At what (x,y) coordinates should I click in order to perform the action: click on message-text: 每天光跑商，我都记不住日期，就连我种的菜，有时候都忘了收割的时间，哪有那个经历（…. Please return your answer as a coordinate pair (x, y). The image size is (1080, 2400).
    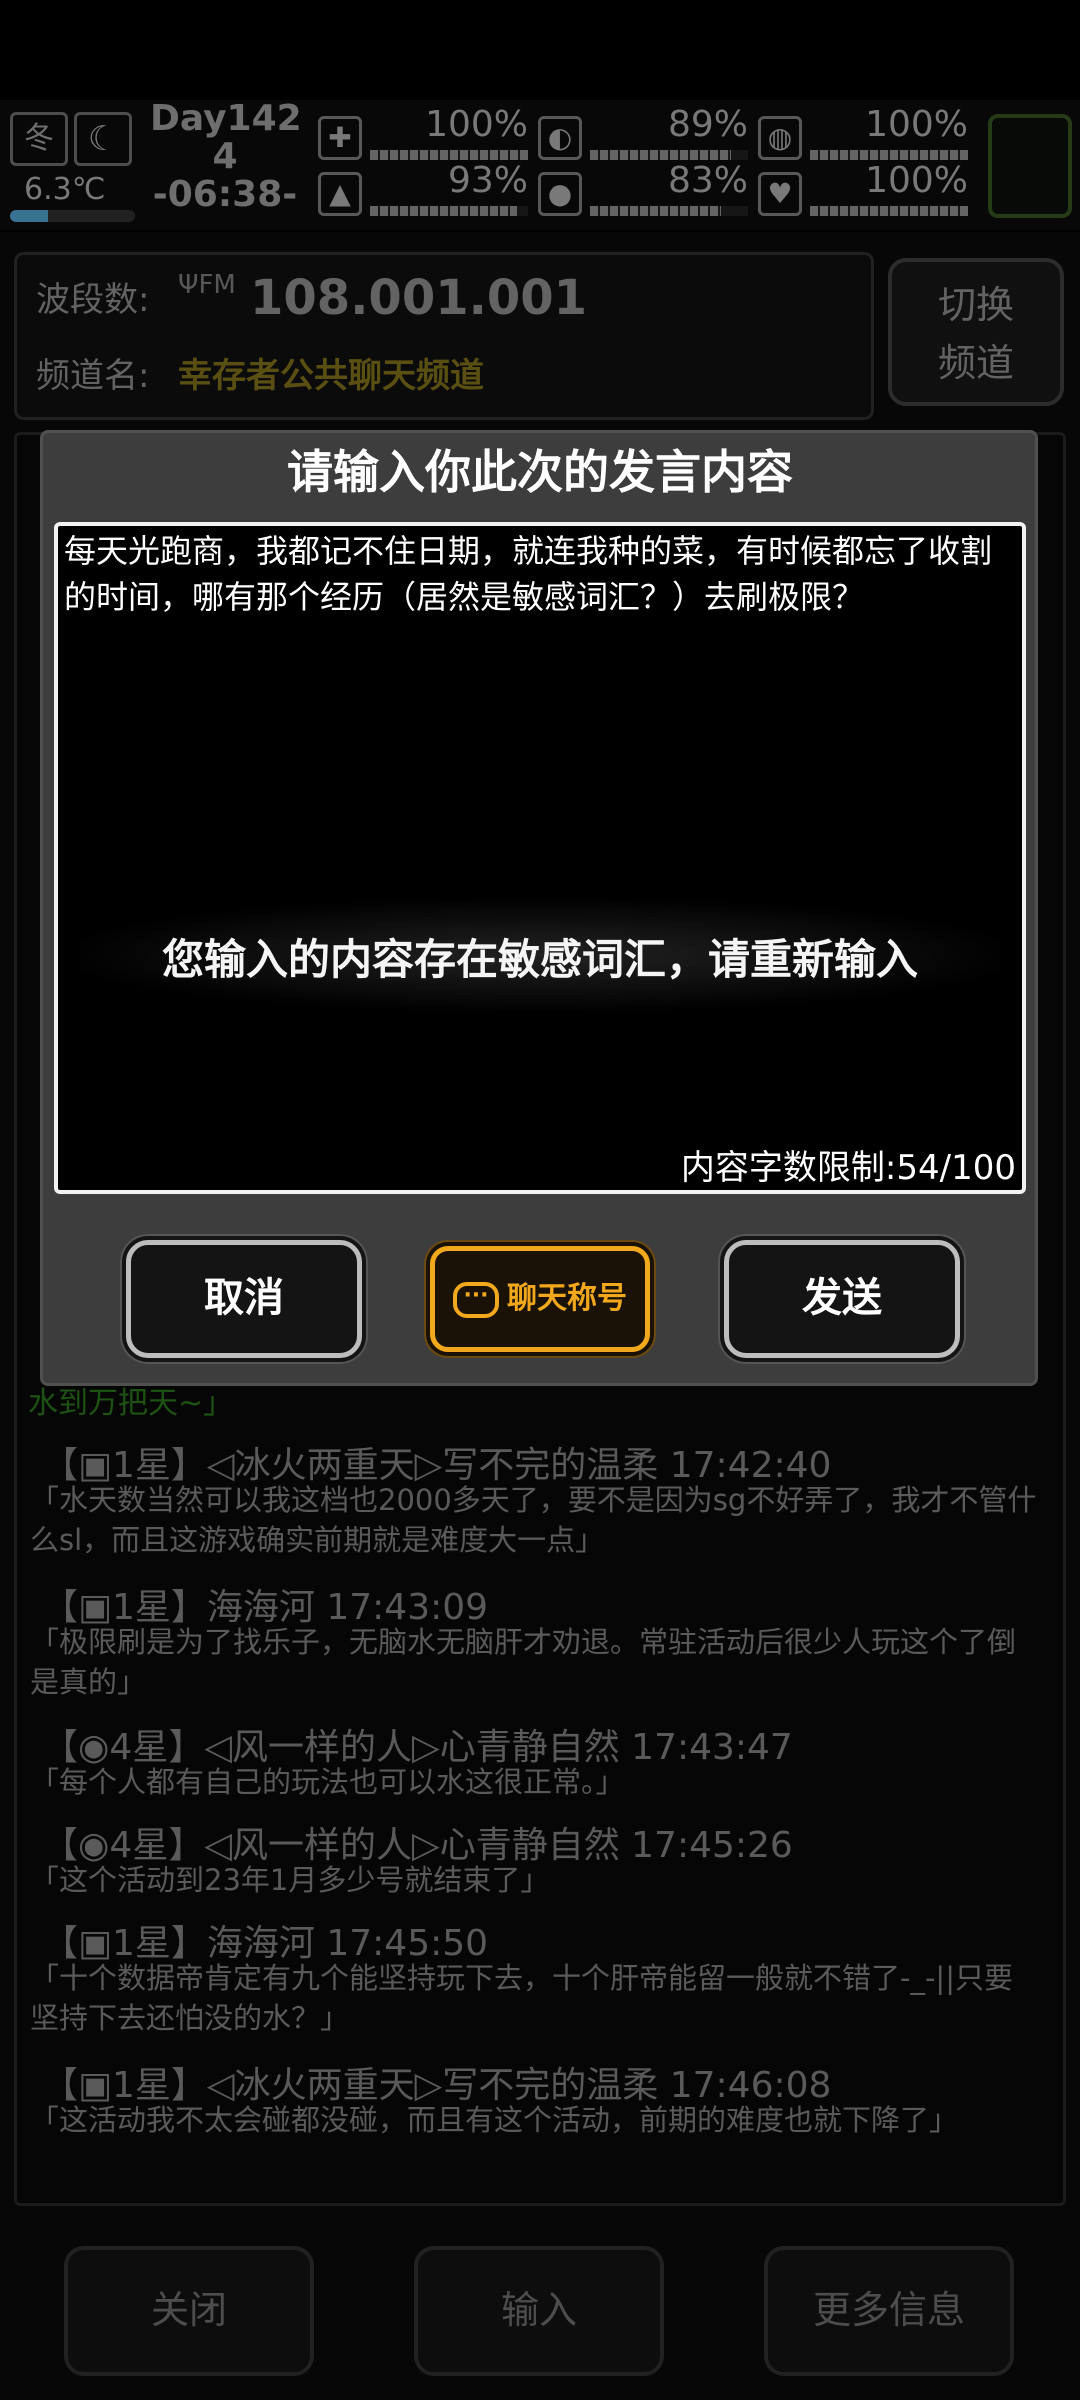
    Looking at the image, I should click on (539, 574).